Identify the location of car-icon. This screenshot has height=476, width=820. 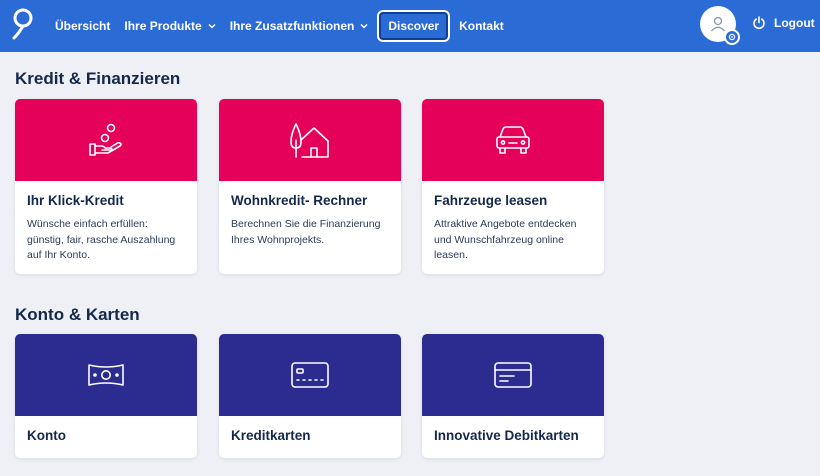
(513, 140).